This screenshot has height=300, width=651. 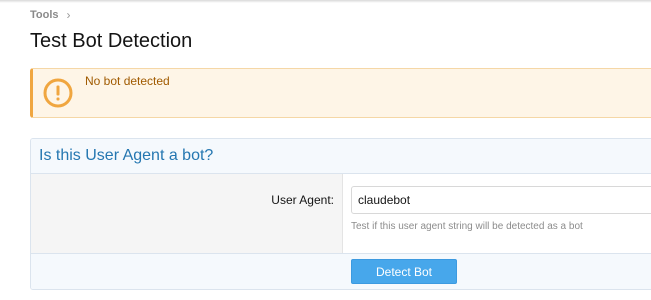 I want to click on breadcrumb: Tools ›, so click(x=50, y=15).